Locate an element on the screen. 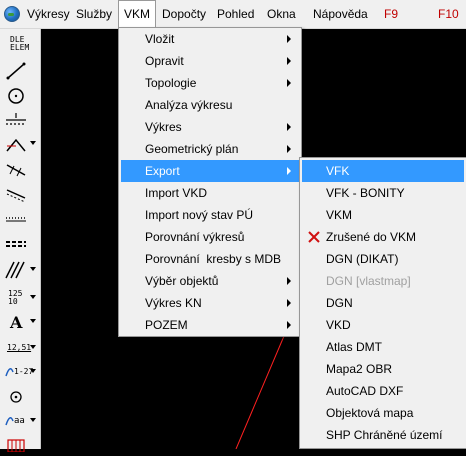 This screenshot has width=466, height=456. vkm-menu-item-label: Analýza výkresu is located at coordinates (189, 105).